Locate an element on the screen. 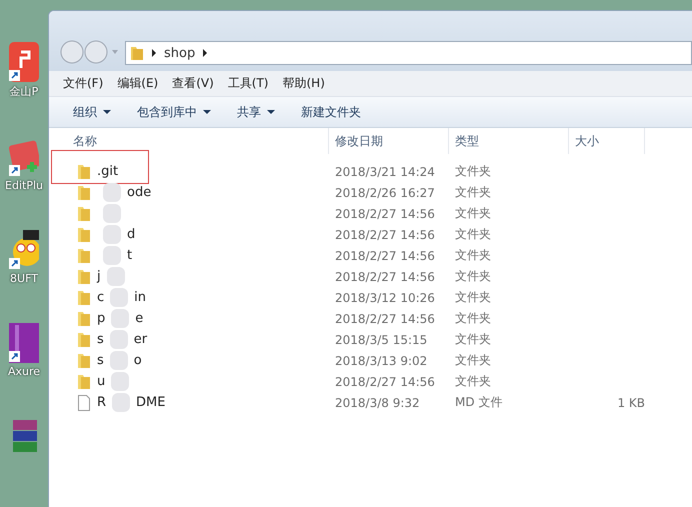  file-name: c is located at coordinates (100, 297).